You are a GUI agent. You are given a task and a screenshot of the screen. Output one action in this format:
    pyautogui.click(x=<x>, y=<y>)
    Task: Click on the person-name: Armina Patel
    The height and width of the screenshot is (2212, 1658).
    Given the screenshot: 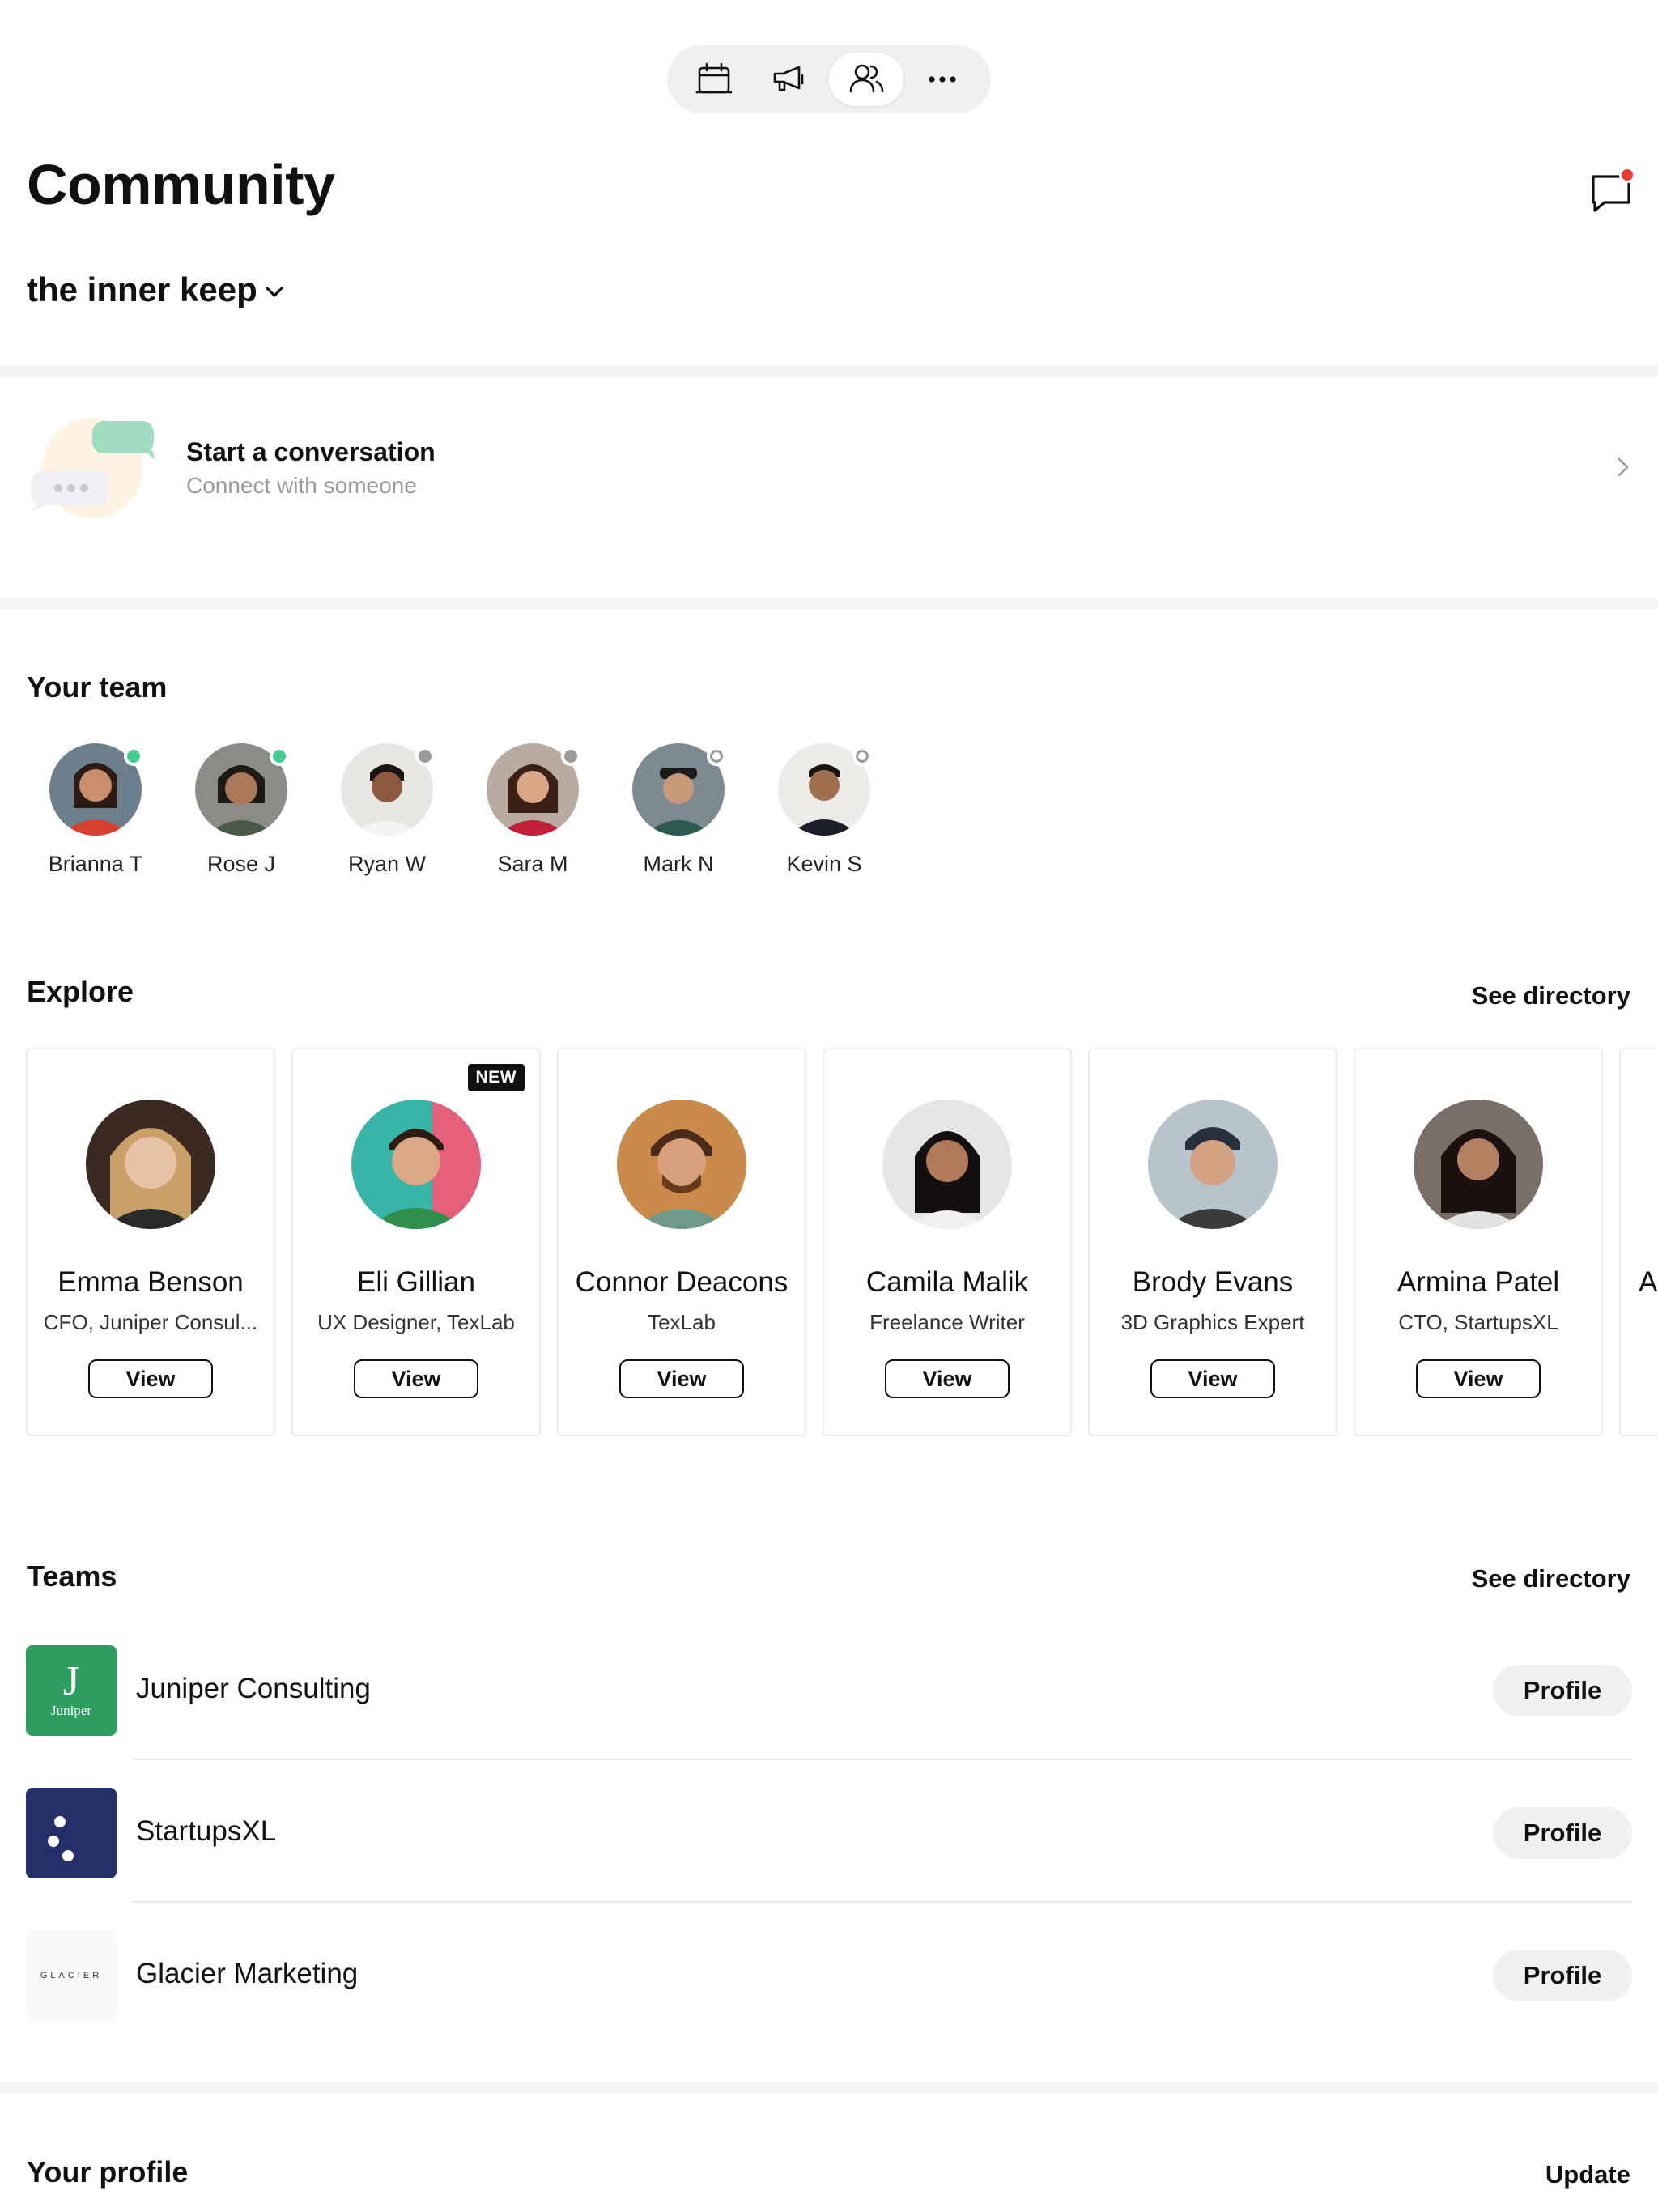 What is the action you would take?
    pyautogui.click(x=1478, y=1282)
    